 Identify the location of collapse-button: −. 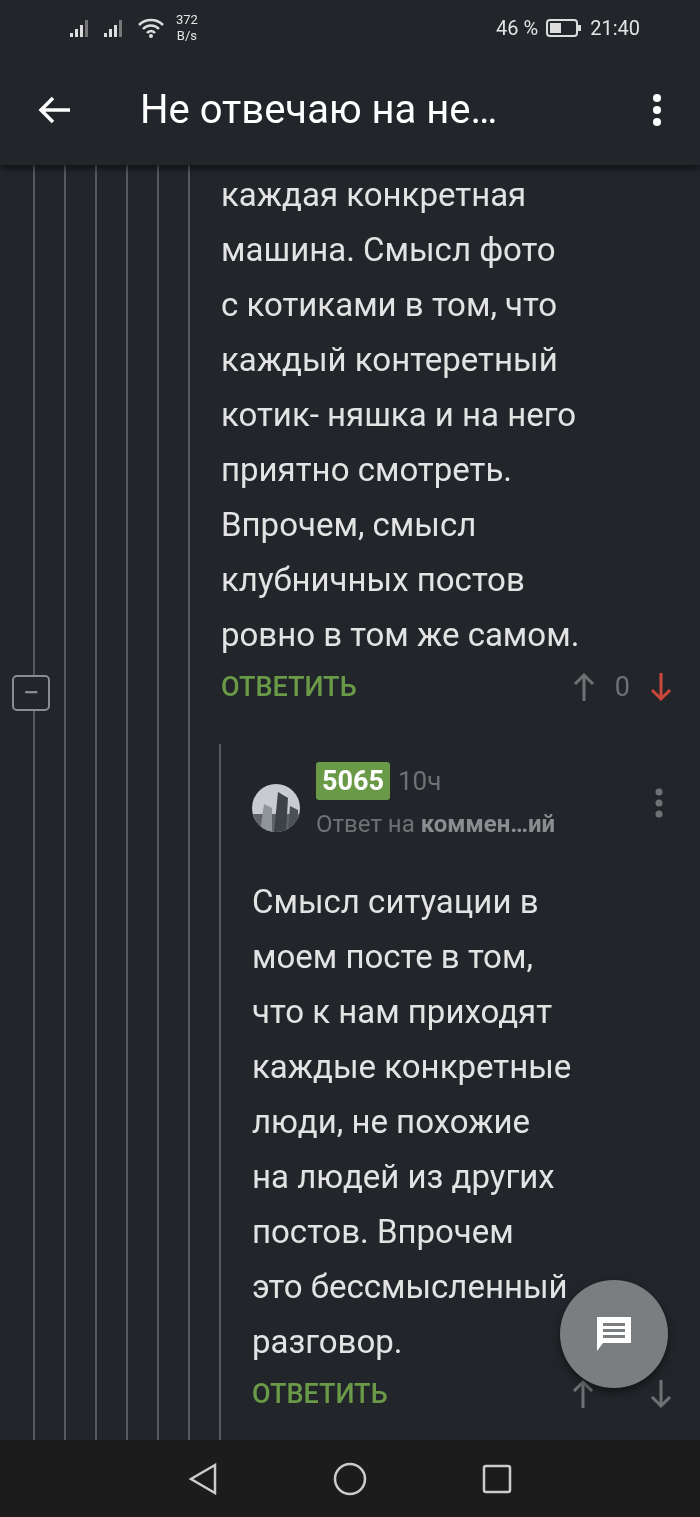
(31, 693).